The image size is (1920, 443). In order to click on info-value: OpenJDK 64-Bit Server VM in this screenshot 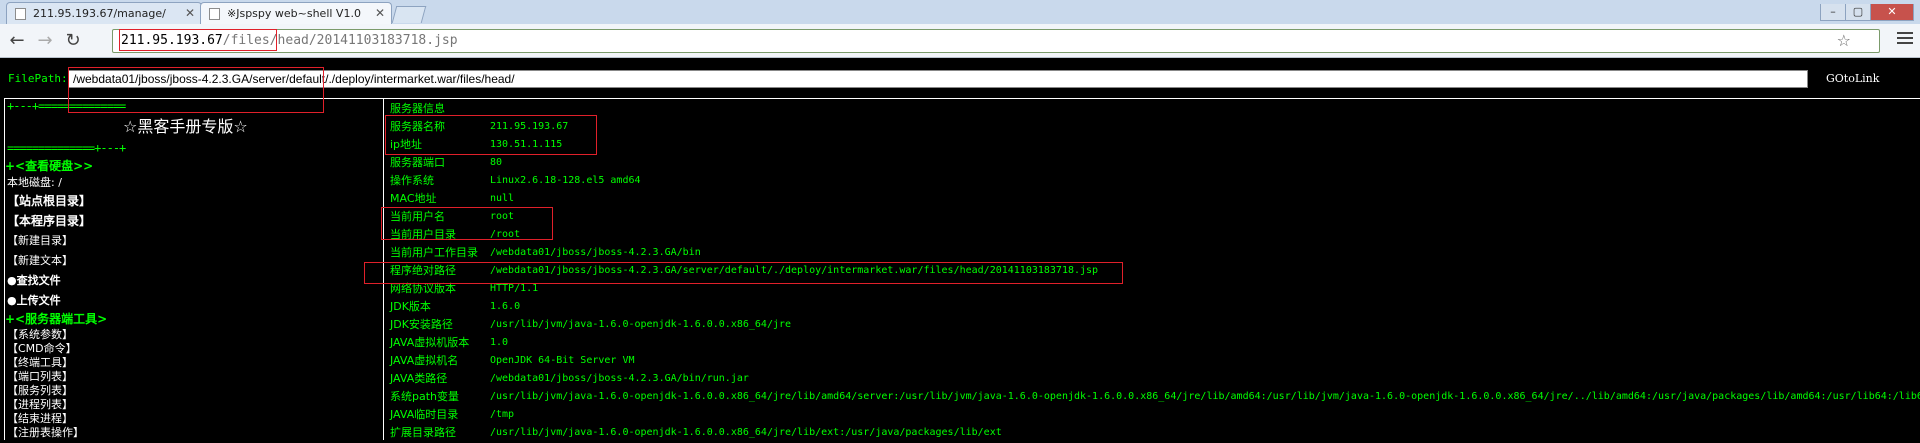, I will do `click(562, 360)`.